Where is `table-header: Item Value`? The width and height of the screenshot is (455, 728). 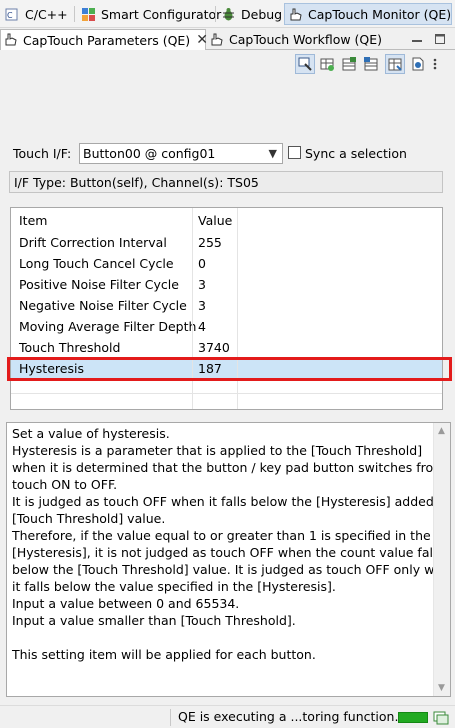 table-header: Item Value is located at coordinates (226, 220).